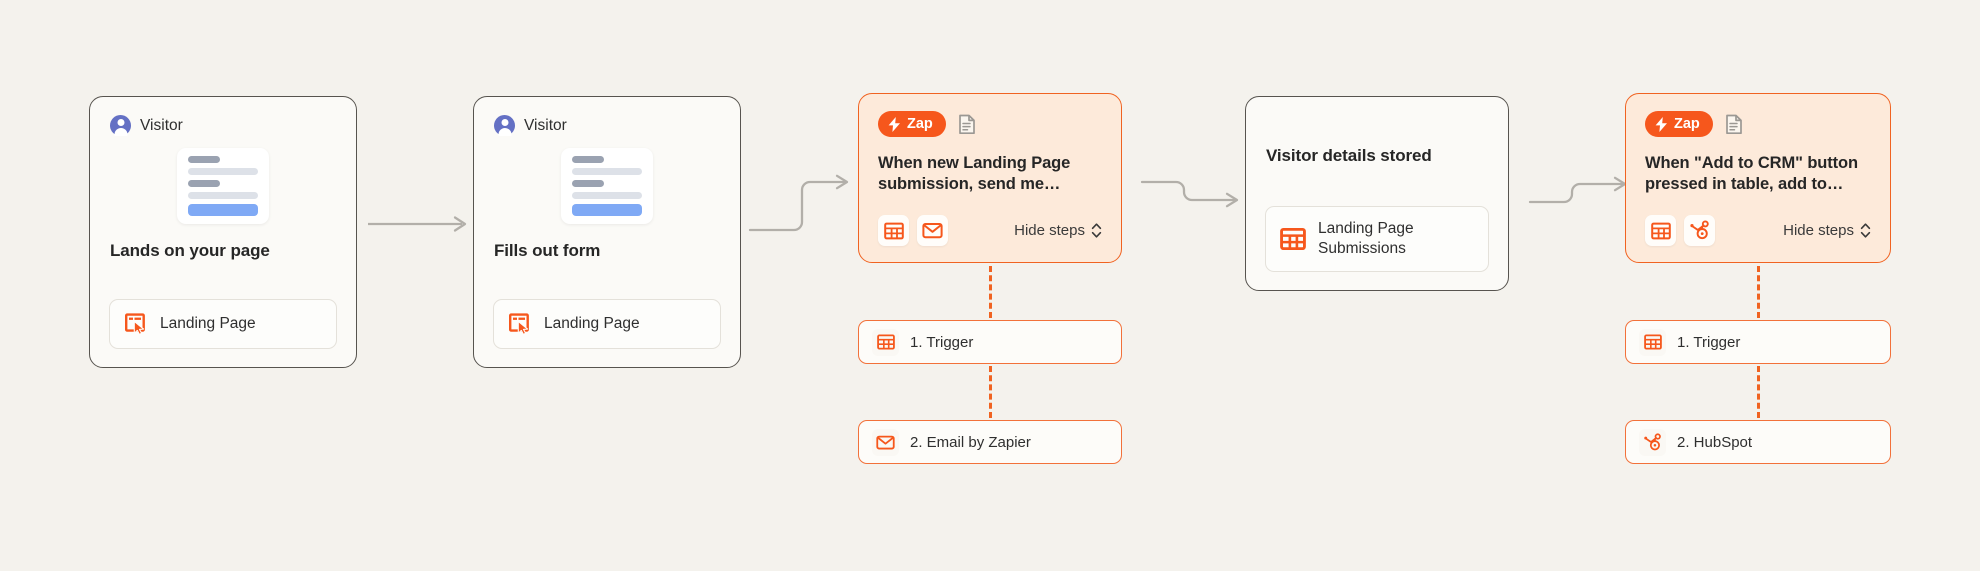 The height and width of the screenshot is (571, 1980). Describe the element at coordinates (607, 232) in the screenshot. I see `card-fills-out-form: Visitor Fills out form Landing Page` at that location.